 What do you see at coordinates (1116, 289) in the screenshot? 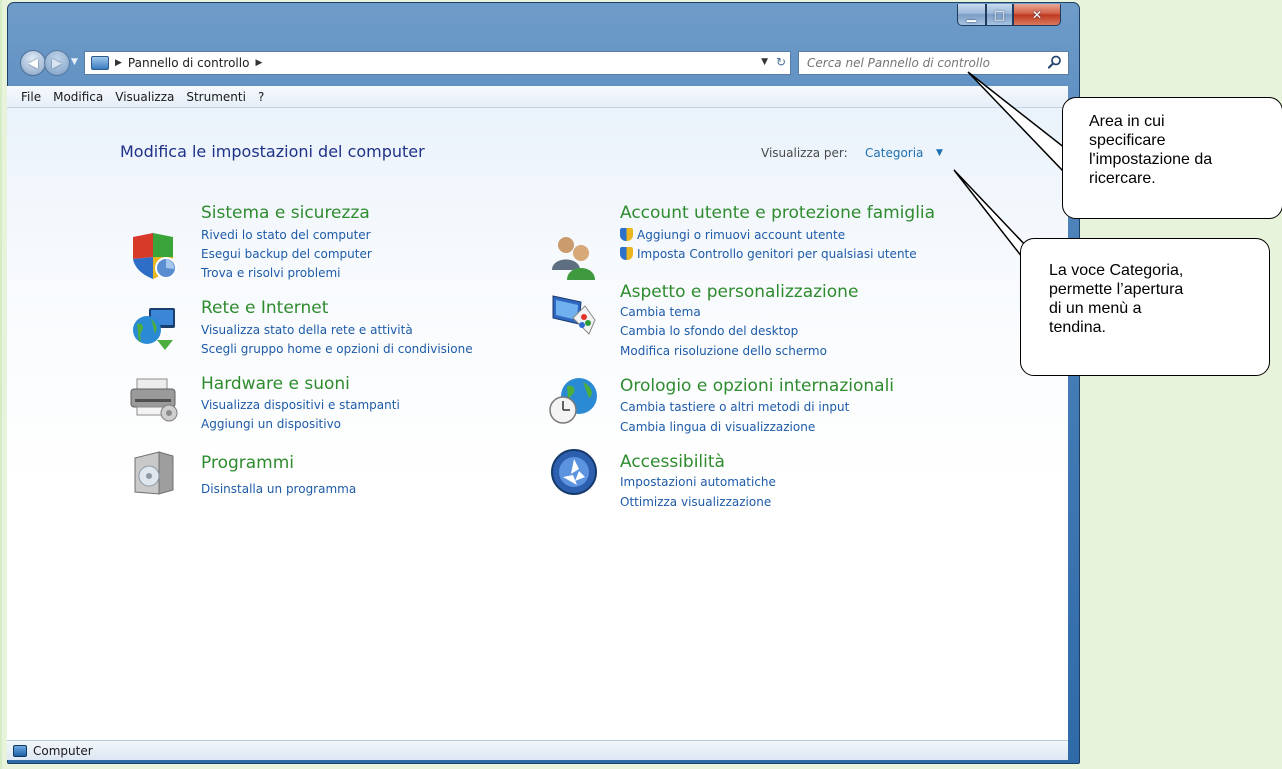
I see `callout-line: permette l’apertura` at bounding box center [1116, 289].